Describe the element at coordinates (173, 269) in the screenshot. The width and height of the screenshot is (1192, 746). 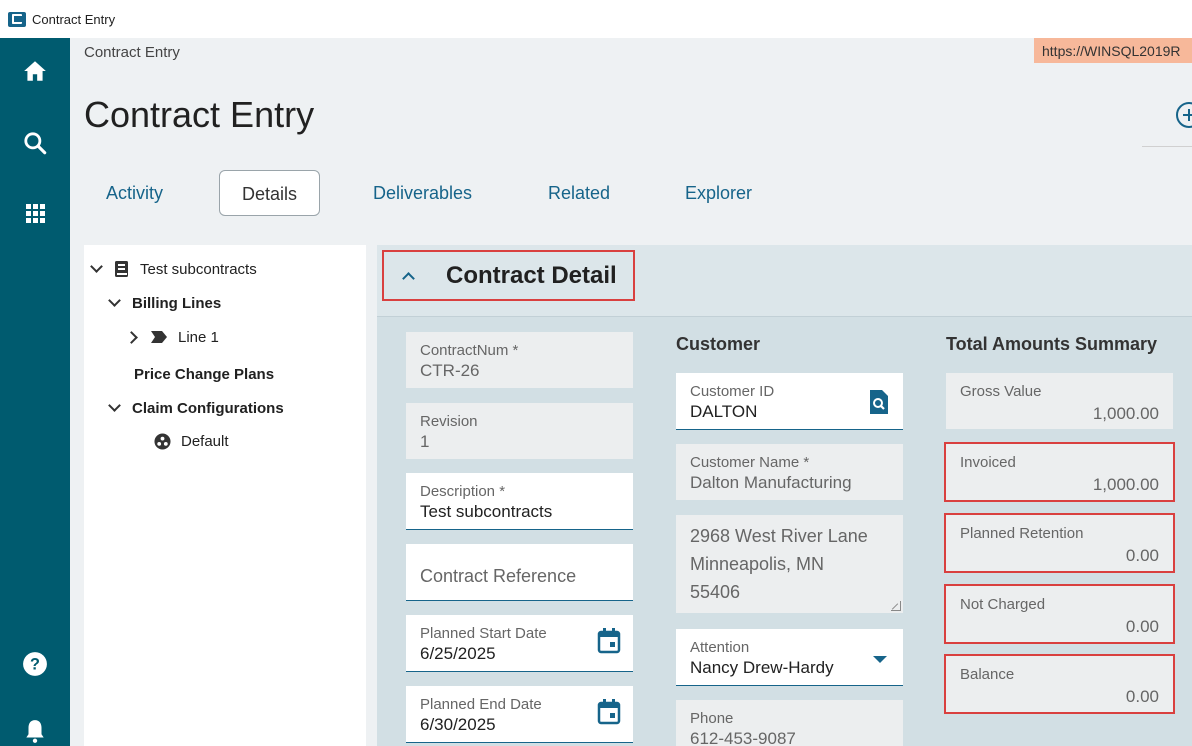
I see `tree-item-root: Test subcontracts` at that location.